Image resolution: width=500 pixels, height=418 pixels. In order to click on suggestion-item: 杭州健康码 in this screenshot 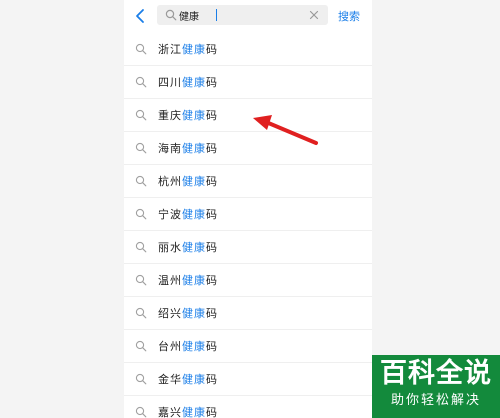, I will do `click(248, 181)`.